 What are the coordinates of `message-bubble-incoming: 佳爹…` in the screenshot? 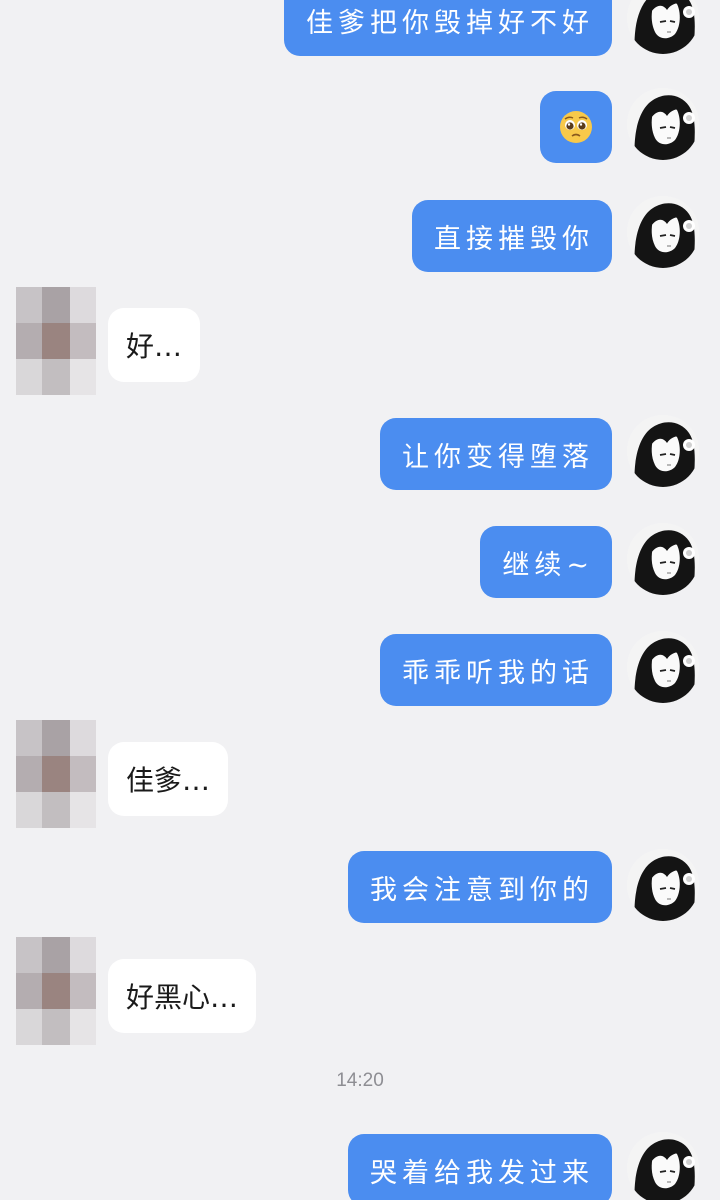 It's located at (168, 779).